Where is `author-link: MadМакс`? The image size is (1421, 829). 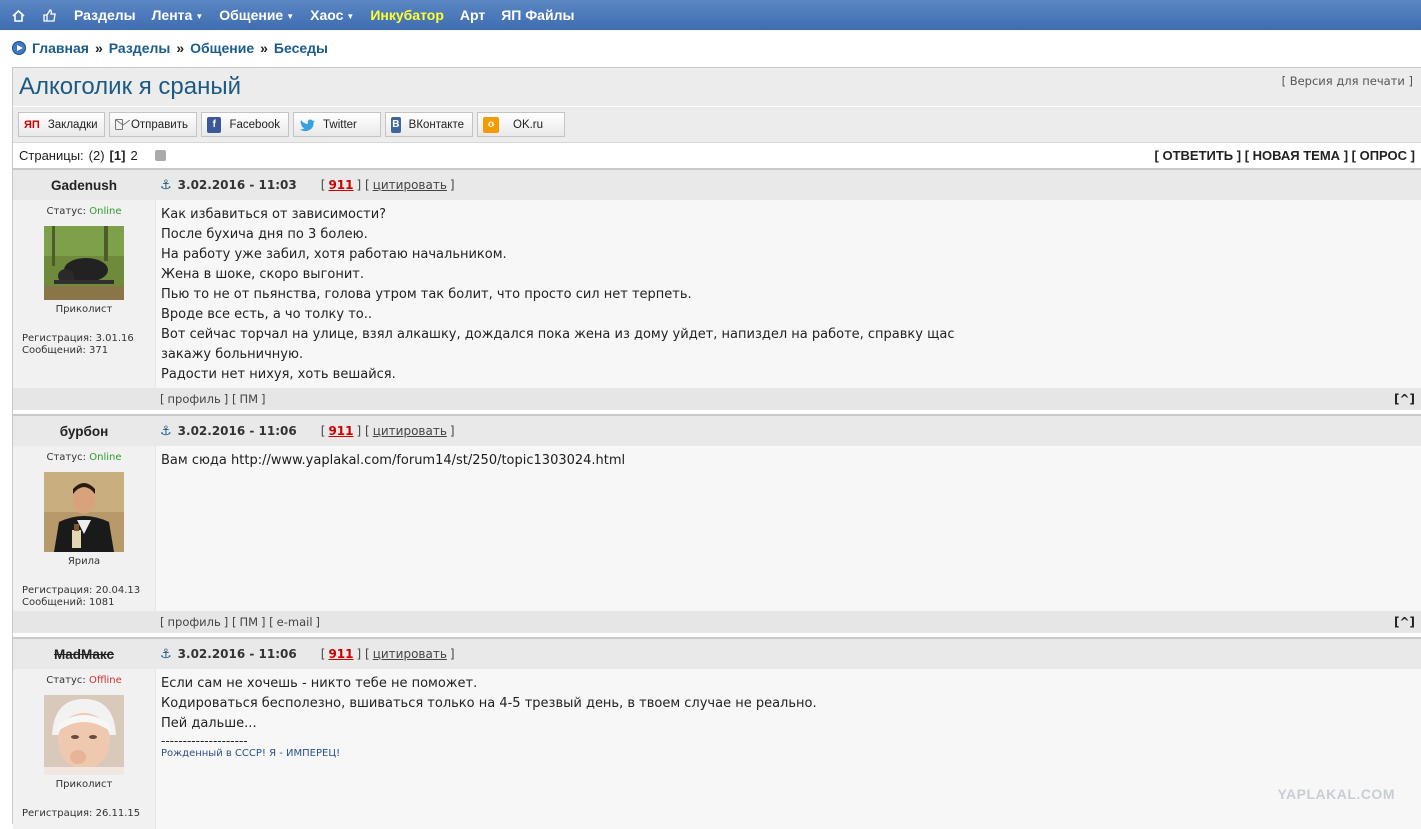 author-link: MadМакс is located at coordinates (84, 654).